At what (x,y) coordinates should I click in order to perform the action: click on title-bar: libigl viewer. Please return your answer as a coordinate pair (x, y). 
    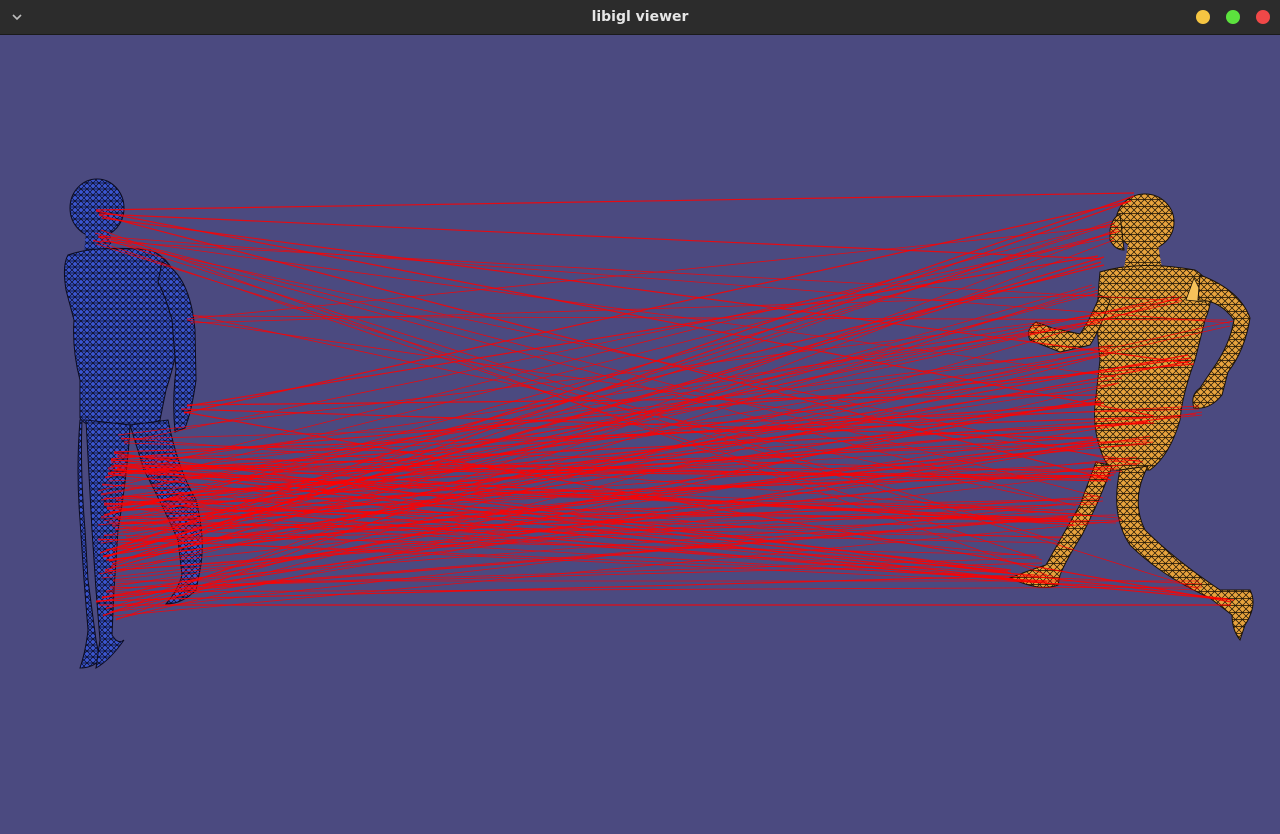
    Looking at the image, I should click on (640, 17).